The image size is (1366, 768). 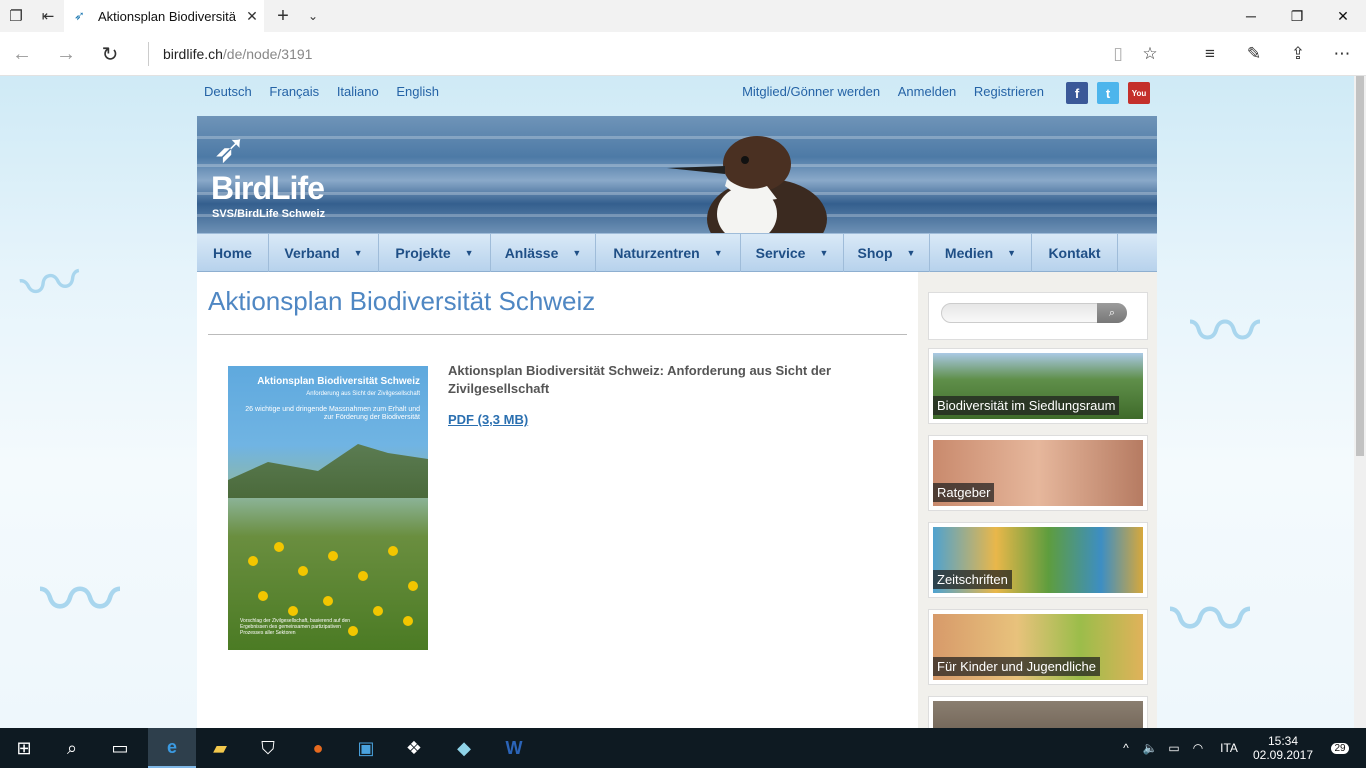 I want to click on teaser-label: Ratgeber, so click(x=964, y=492).